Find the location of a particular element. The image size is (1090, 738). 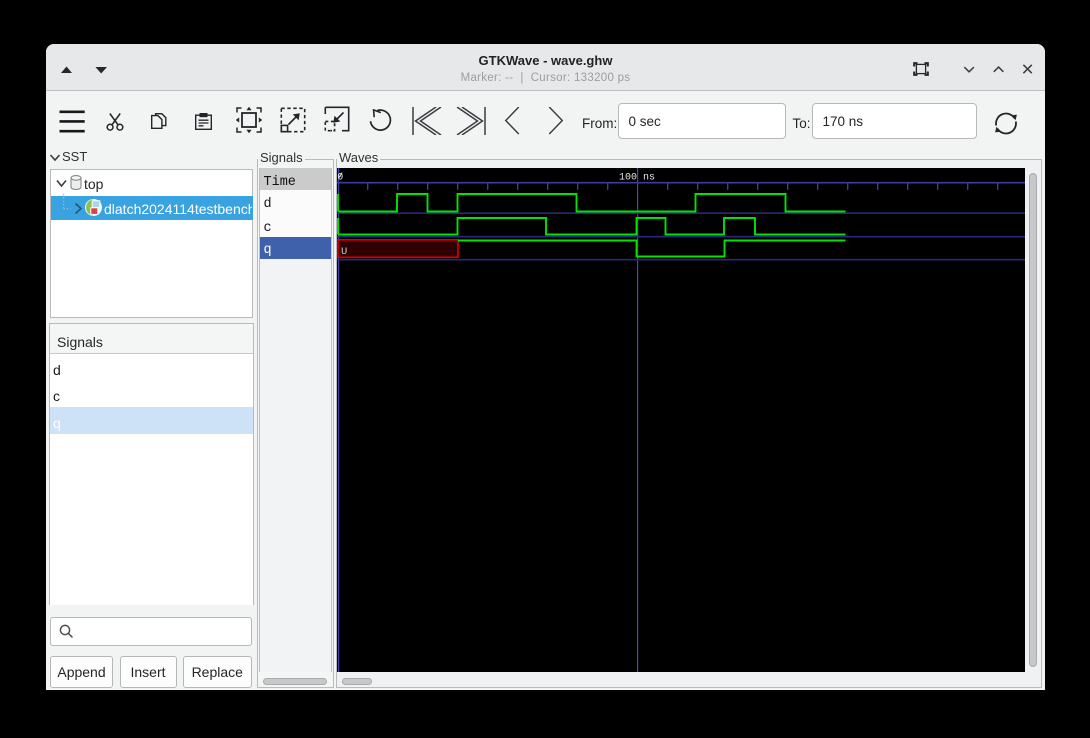

svg-text: U is located at coordinates (344, 252).